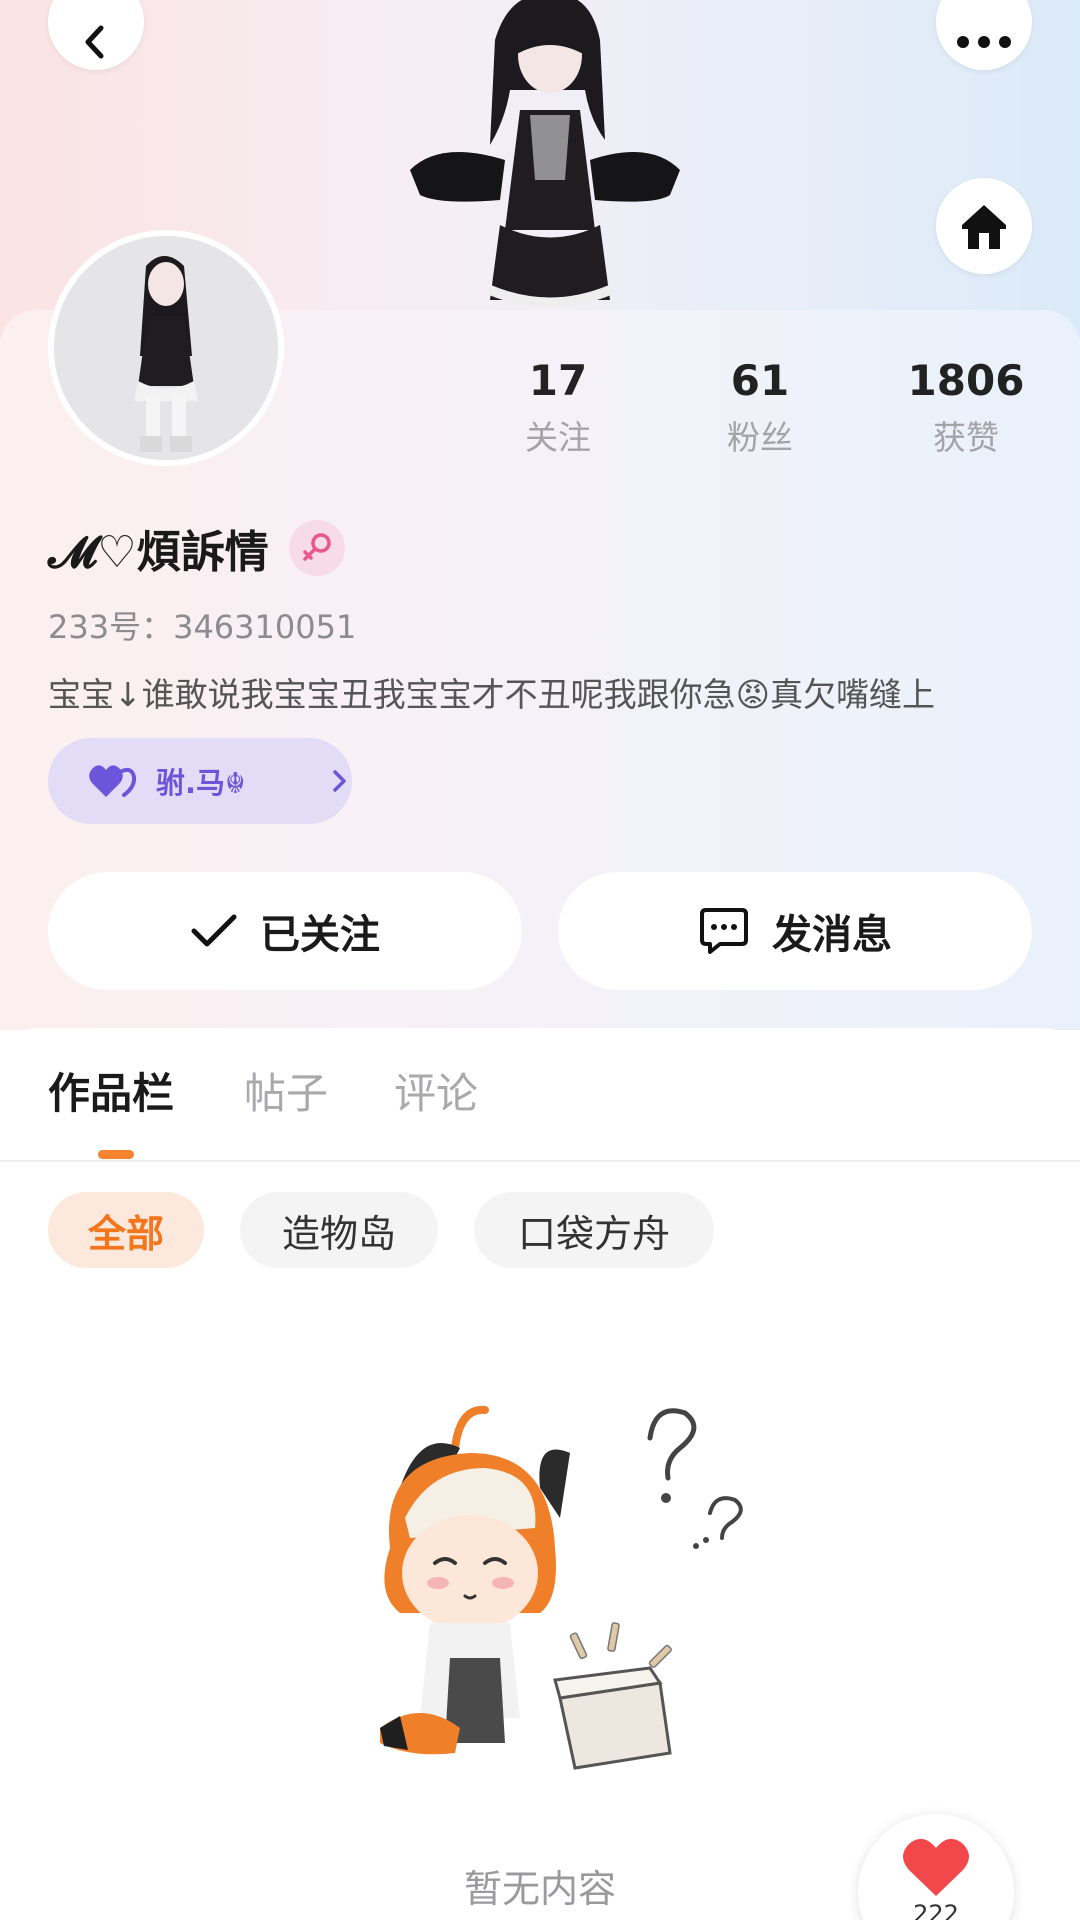  Describe the element at coordinates (286, 1094) in the screenshot. I see `tab-posts: 帖子` at that location.